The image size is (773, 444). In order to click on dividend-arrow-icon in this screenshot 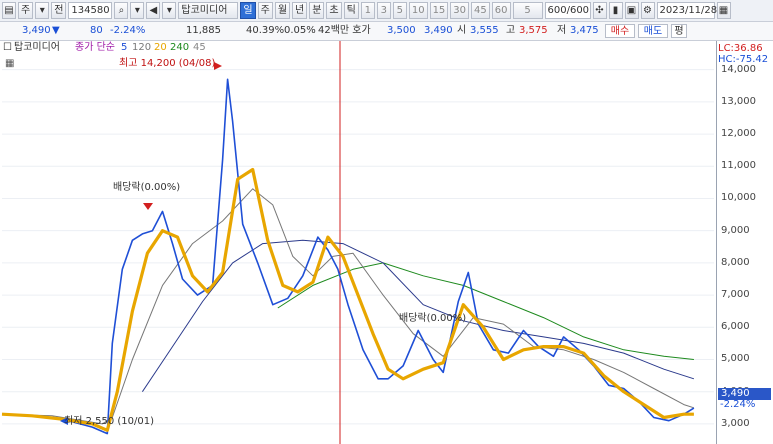, I will do `click(148, 206)`.